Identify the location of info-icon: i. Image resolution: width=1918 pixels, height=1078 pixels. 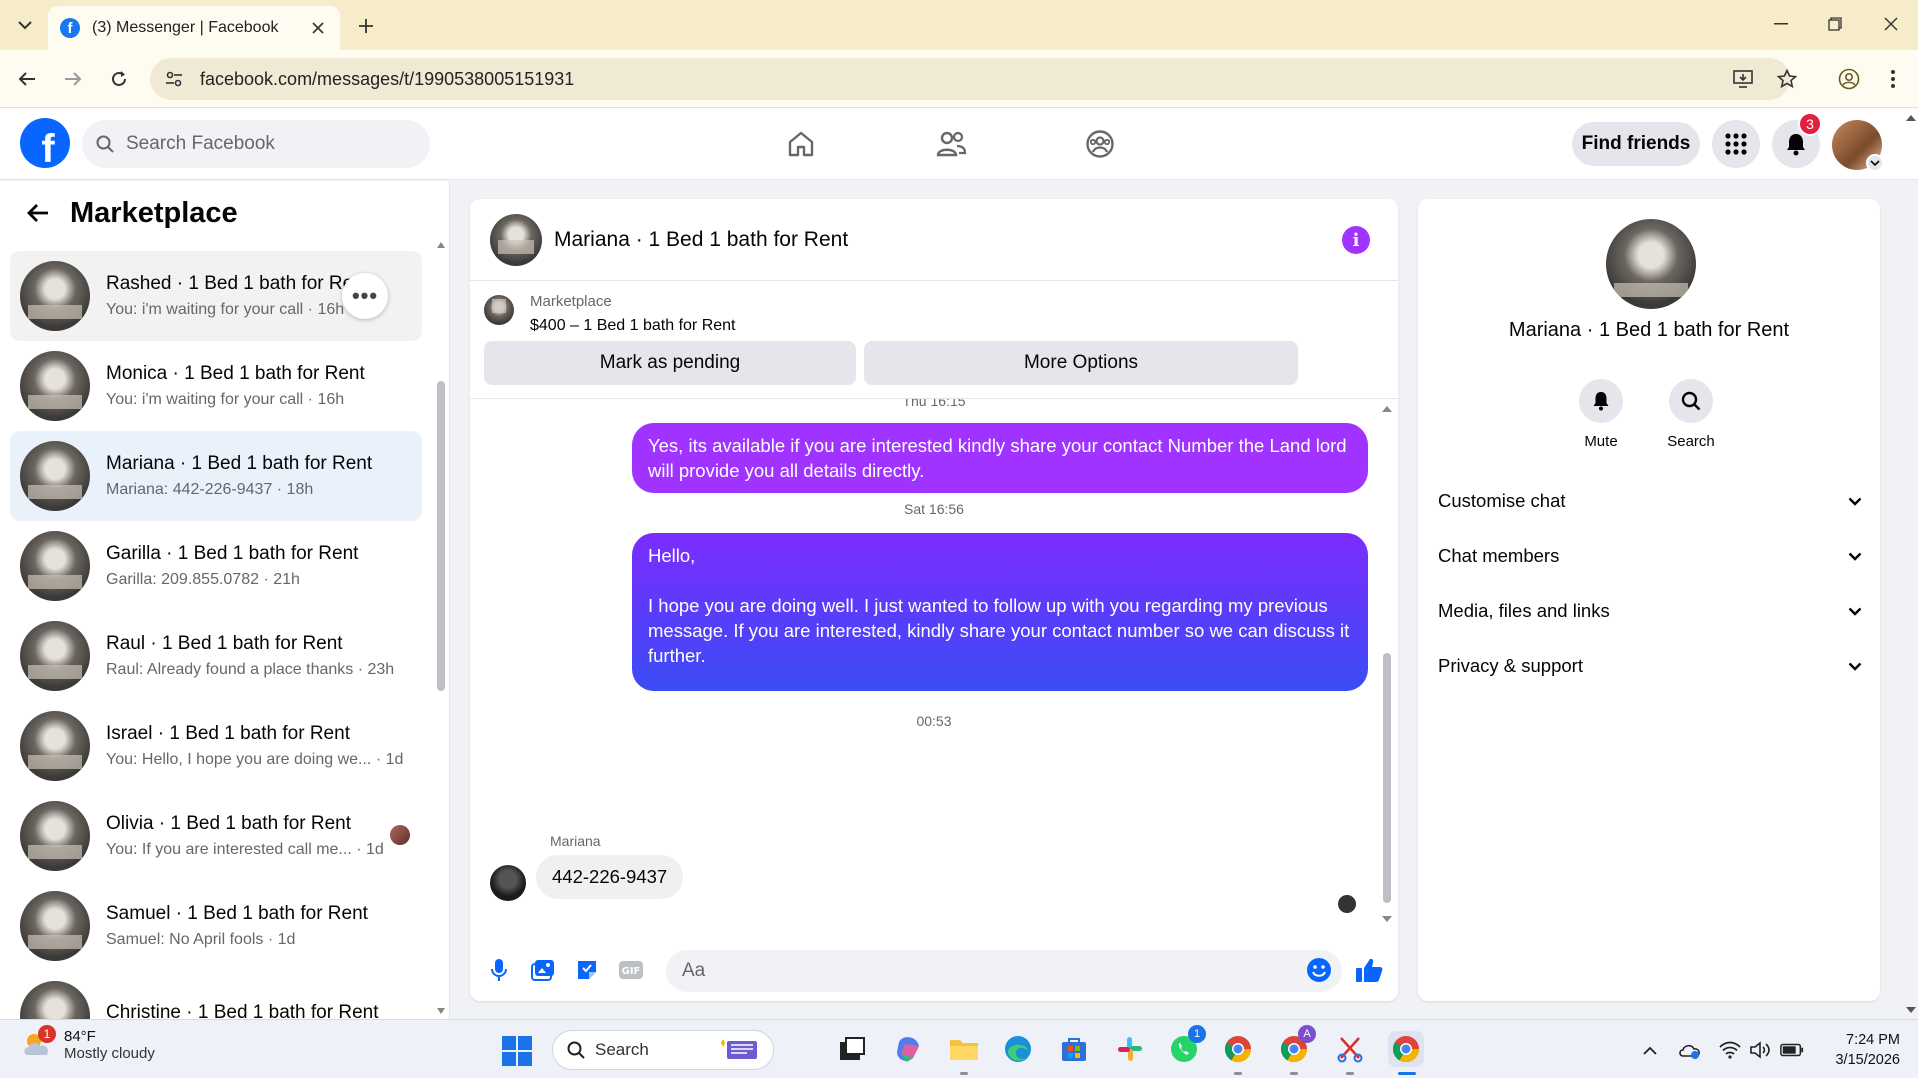
(1356, 240).